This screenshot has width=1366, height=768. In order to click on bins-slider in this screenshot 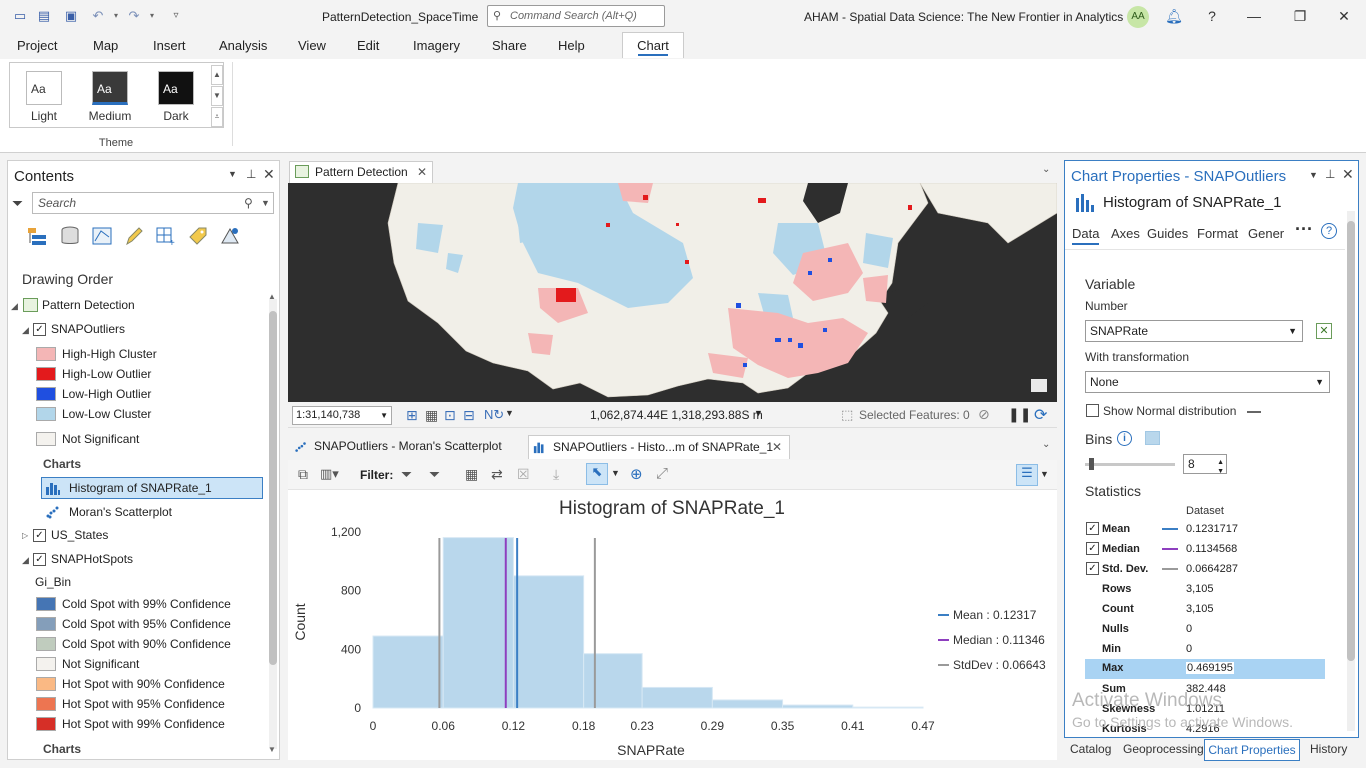, I will do `click(1130, 464)`.